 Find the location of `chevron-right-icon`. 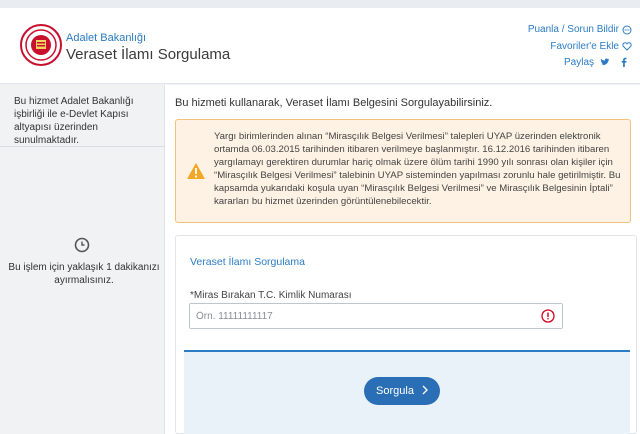

chevron-right-icon is located at coordinates (425, 391).